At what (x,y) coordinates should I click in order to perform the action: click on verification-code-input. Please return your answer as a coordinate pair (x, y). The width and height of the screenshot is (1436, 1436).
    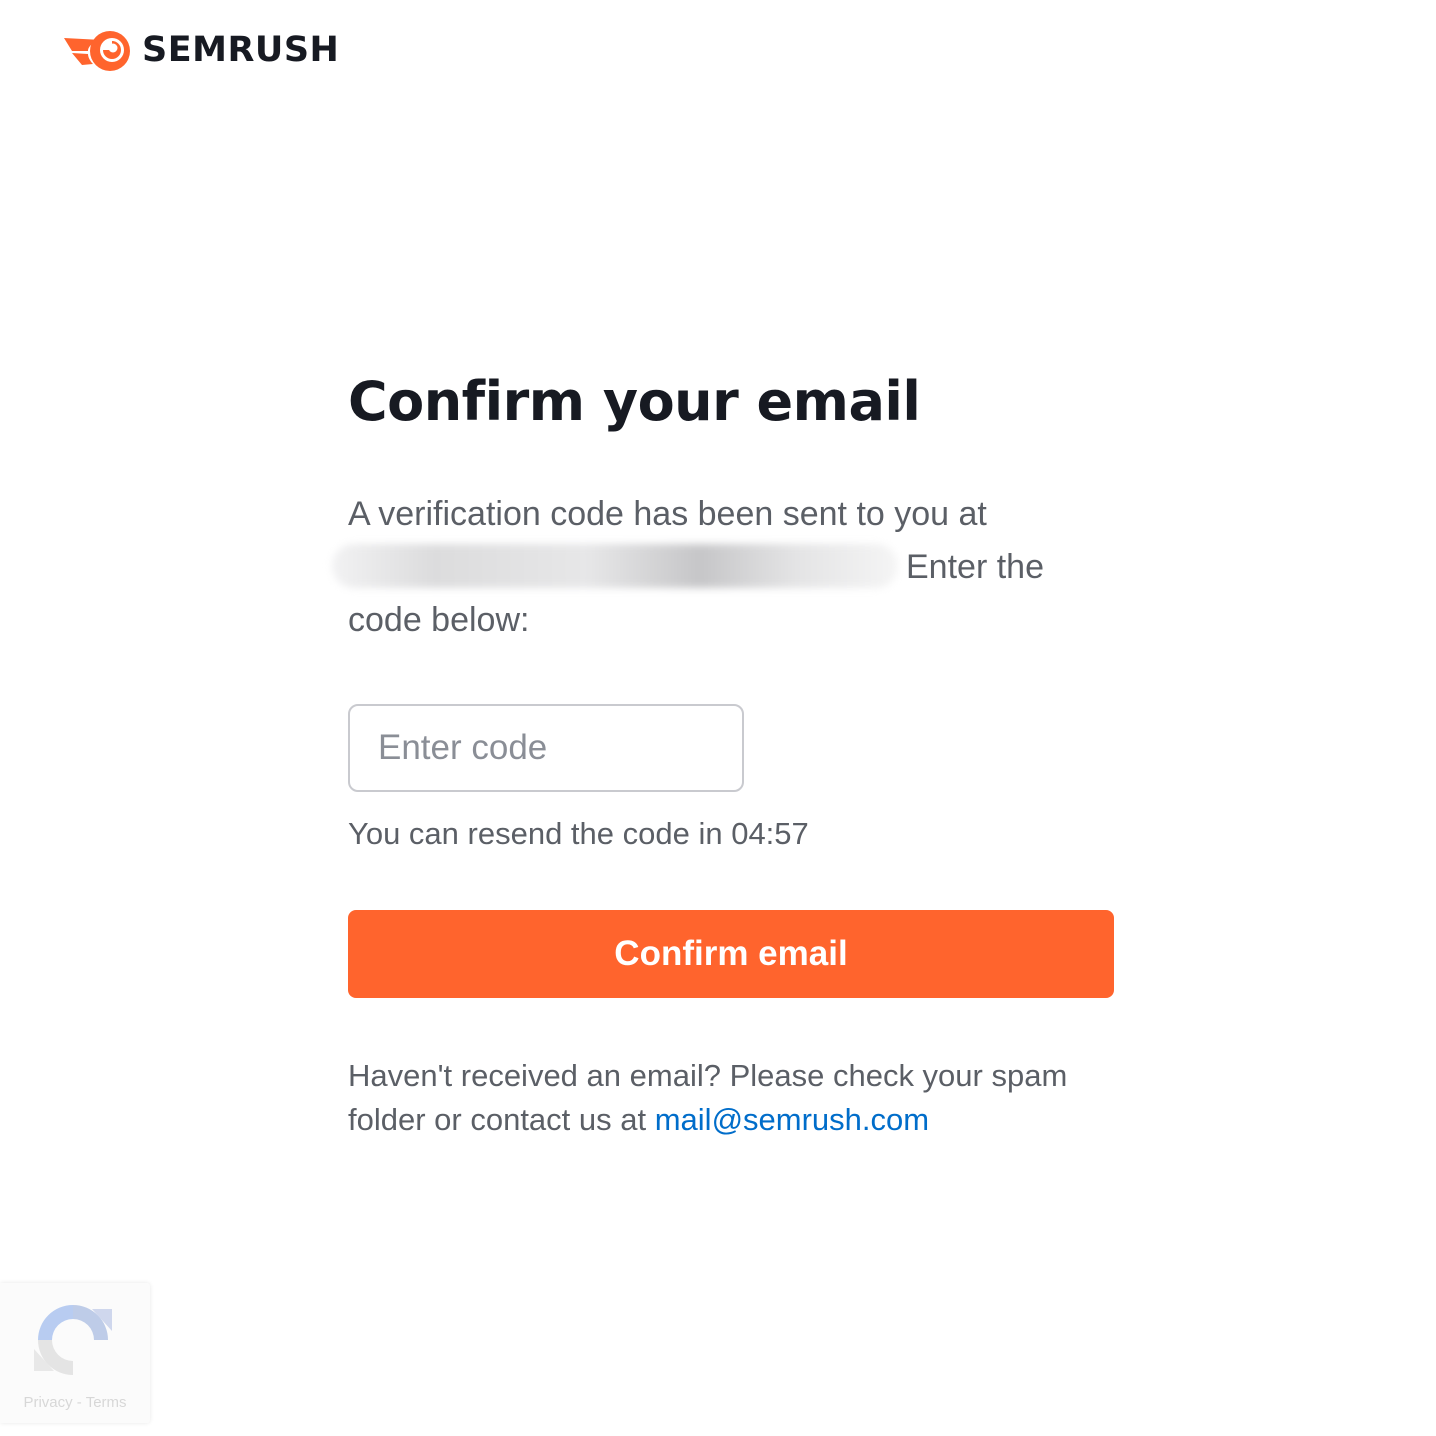
    Looking at the image, I should click on (546, 748).